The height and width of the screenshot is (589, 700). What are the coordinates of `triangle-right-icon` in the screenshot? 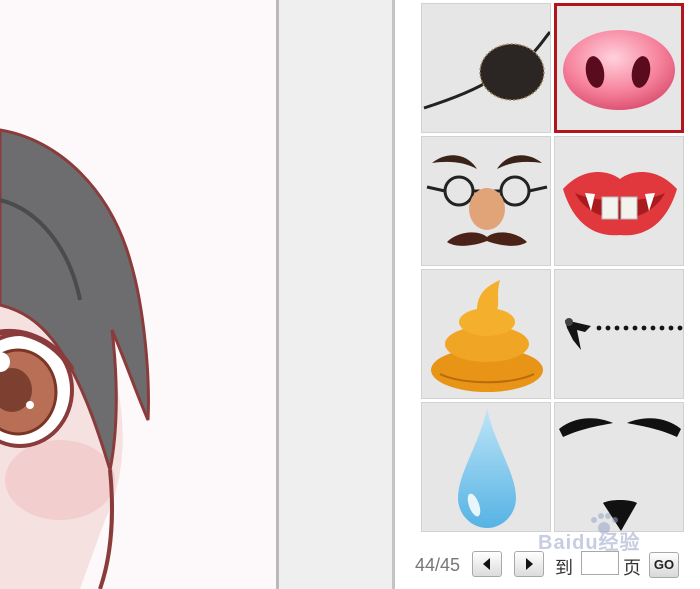 It's located at (529, 564).